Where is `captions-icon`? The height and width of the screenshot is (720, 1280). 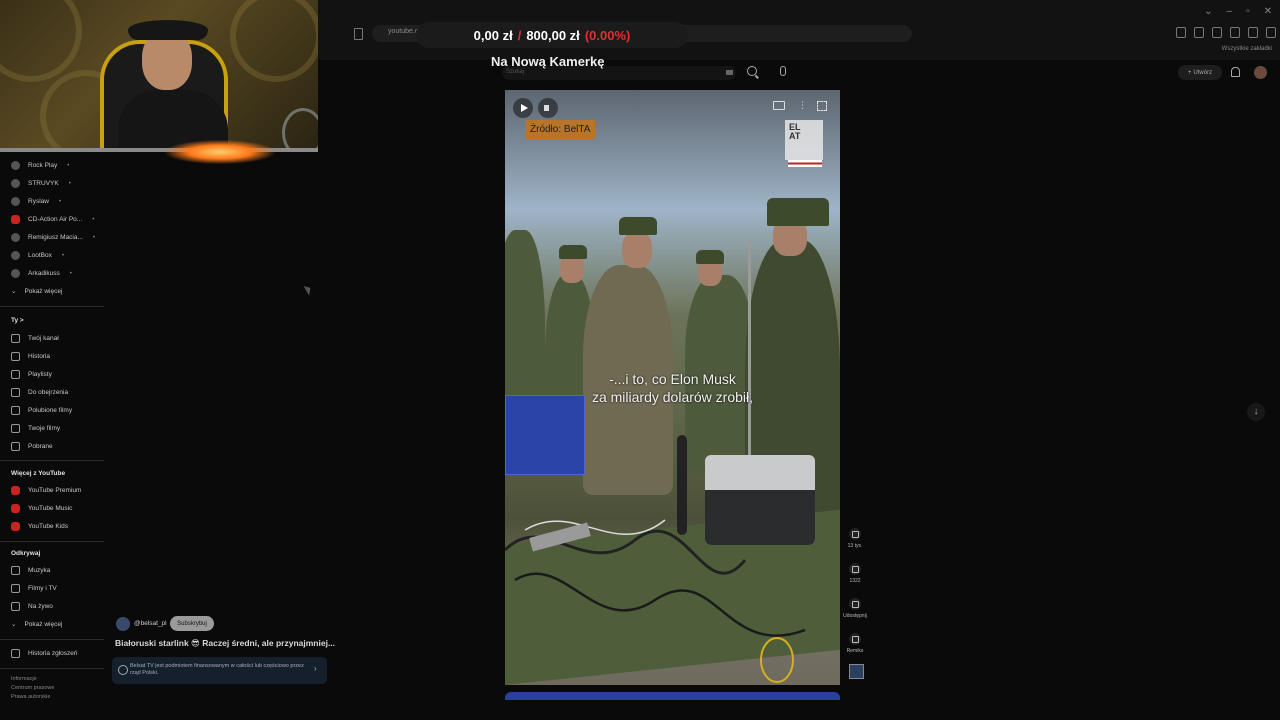
captions-icon is located at coordinates (779, 105).